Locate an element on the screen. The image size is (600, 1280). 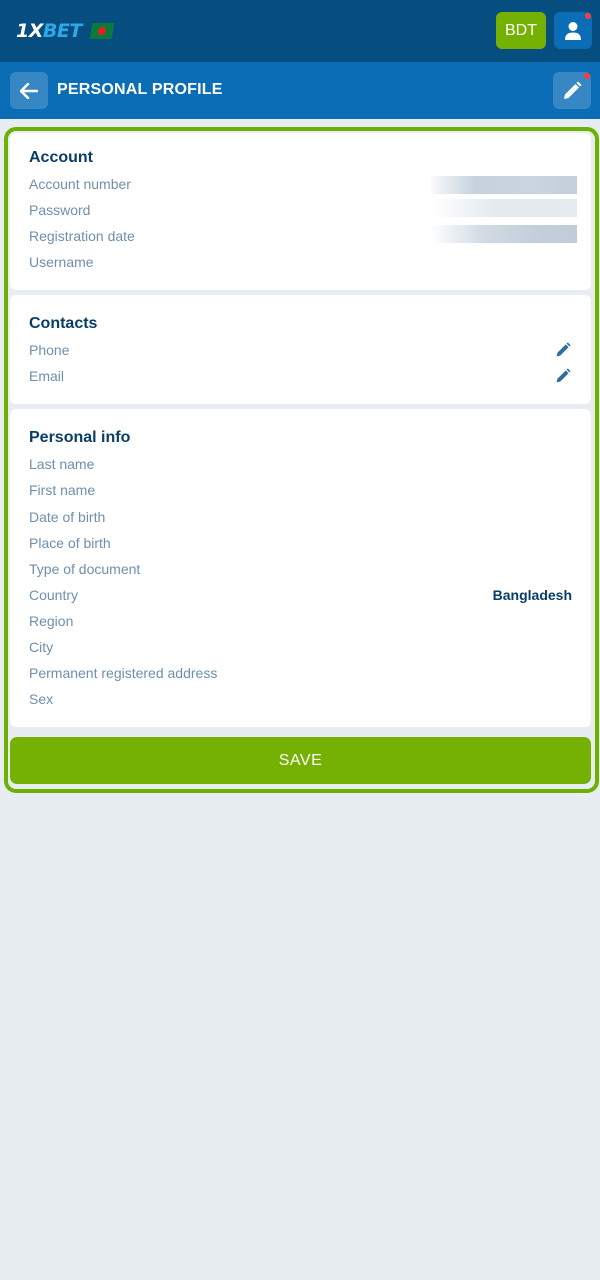
phone-row: Phone is located at coordinates (300, 350).